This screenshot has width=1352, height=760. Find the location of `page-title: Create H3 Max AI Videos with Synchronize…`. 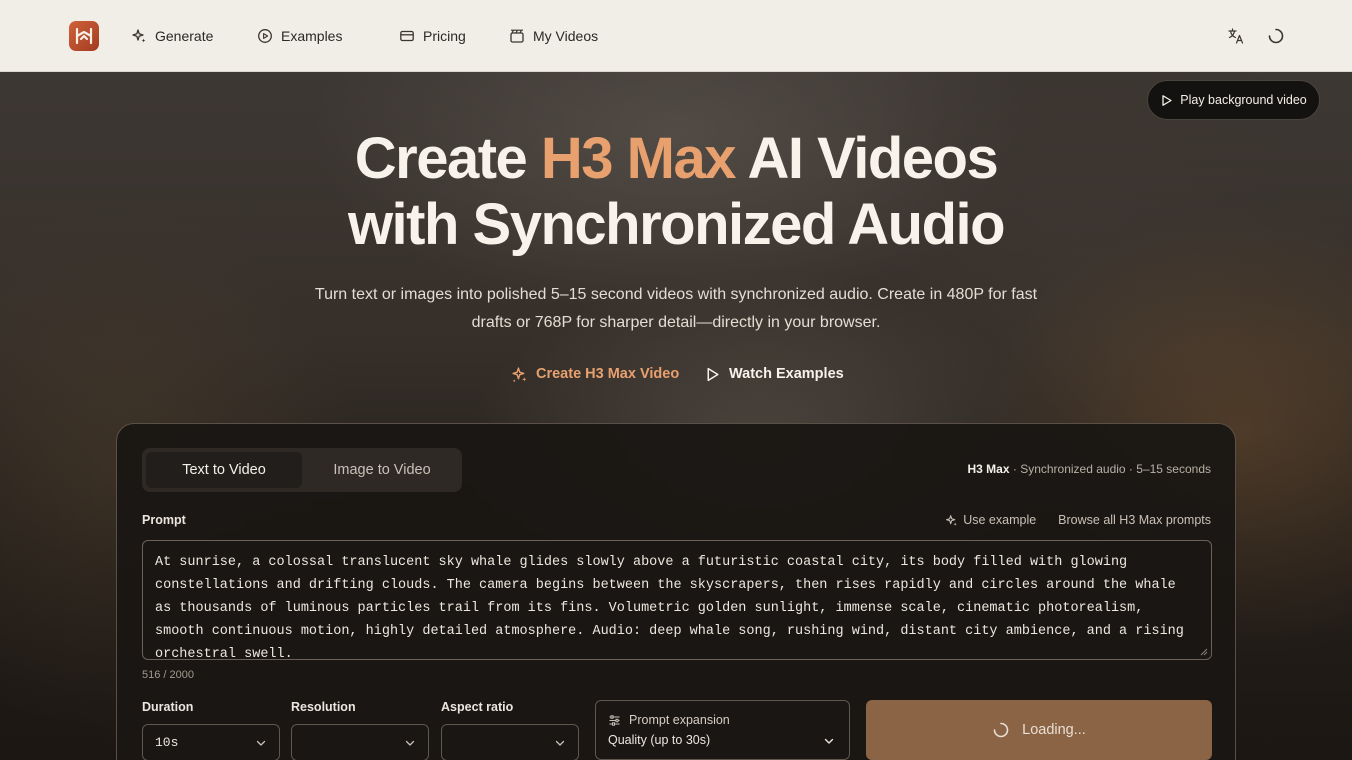

page-title: Create H3 Max AI Videos with Synchronize… is located at coordinates (676, 192).